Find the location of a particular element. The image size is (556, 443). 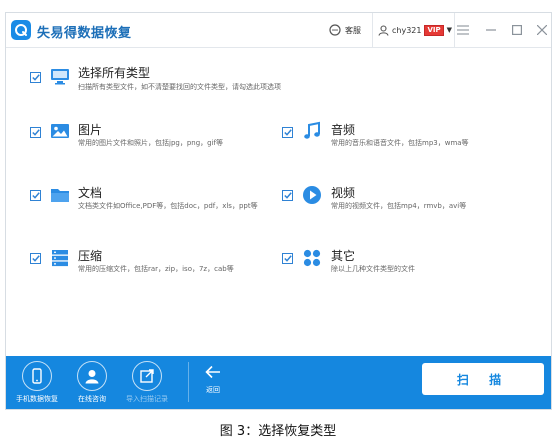

user-account-menu: chy321 VIP ▼ is located at coordinates (415, 30).